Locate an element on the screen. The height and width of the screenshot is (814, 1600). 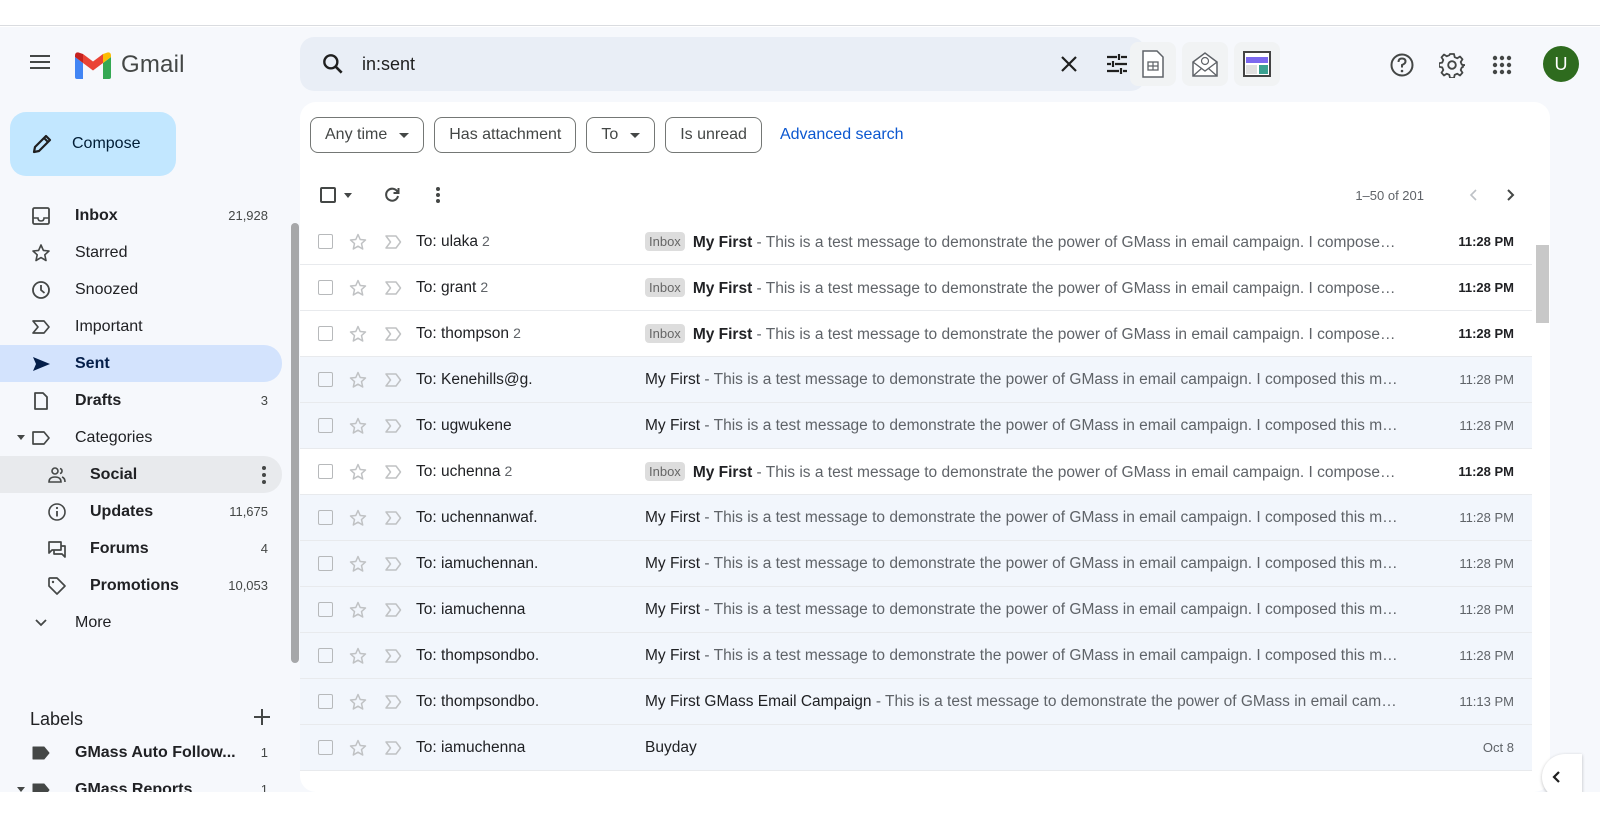
google-apps-button is located at coordinates (1502, 65).